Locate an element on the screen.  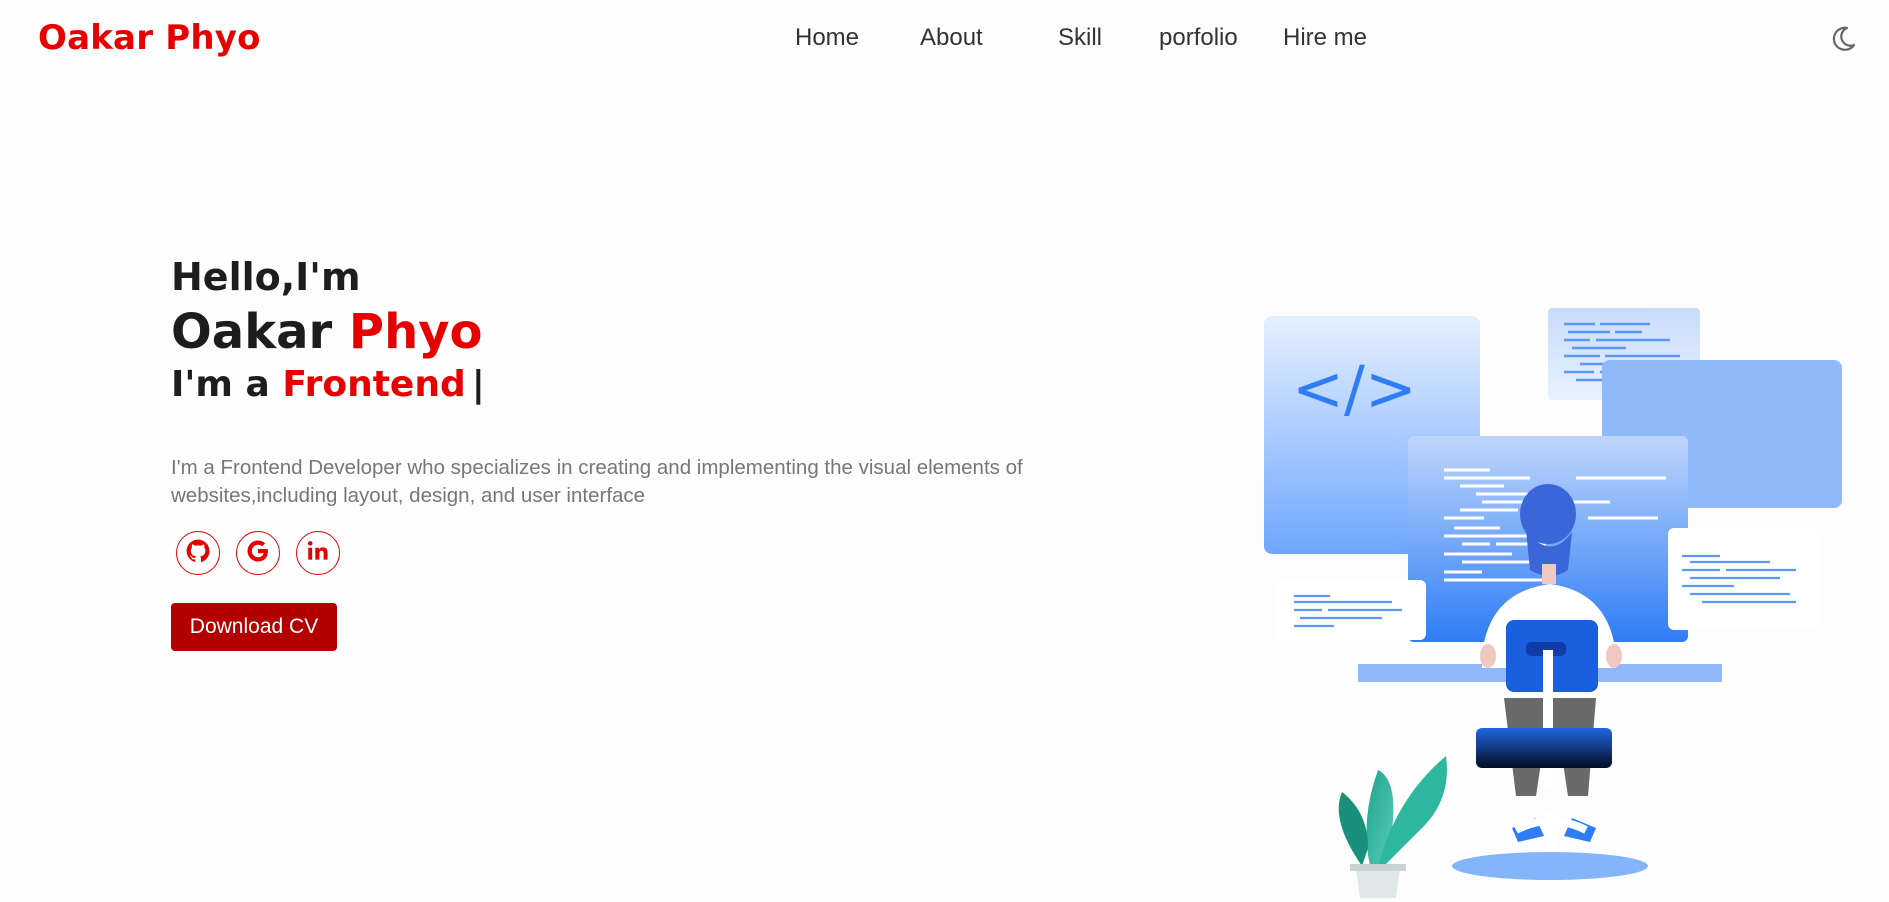
nav-home: Home is located at coordinates (827, 38).